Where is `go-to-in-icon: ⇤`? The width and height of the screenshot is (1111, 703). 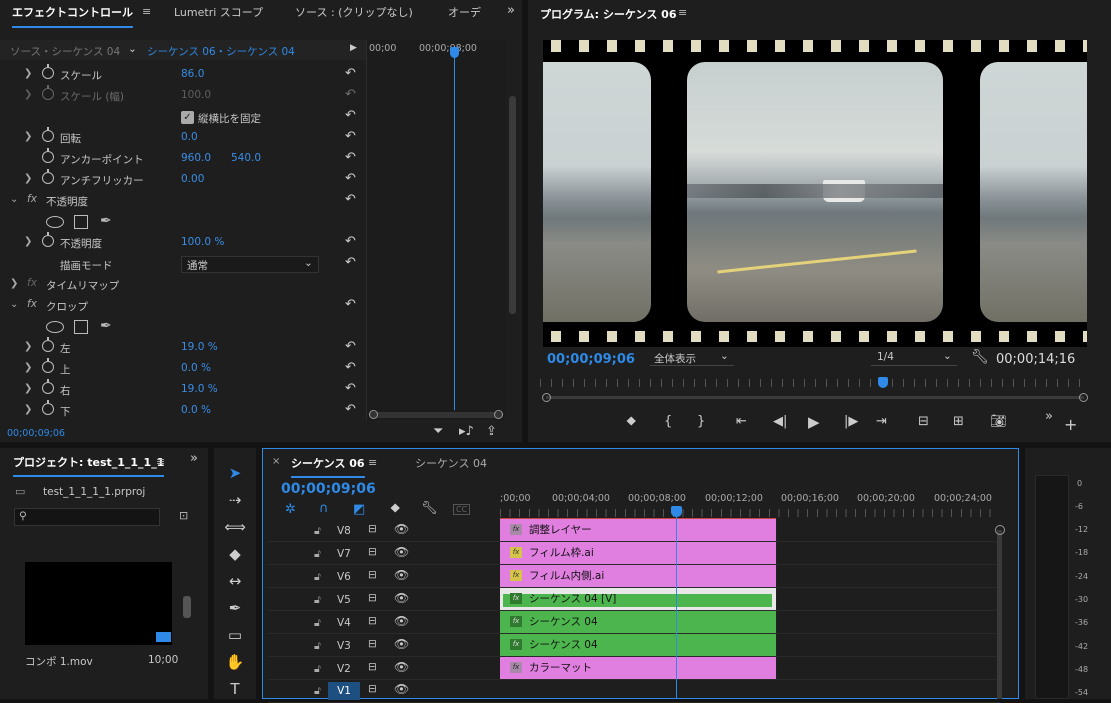 go-to-in-icon: ⇤ is located at coordinates (741, 421).